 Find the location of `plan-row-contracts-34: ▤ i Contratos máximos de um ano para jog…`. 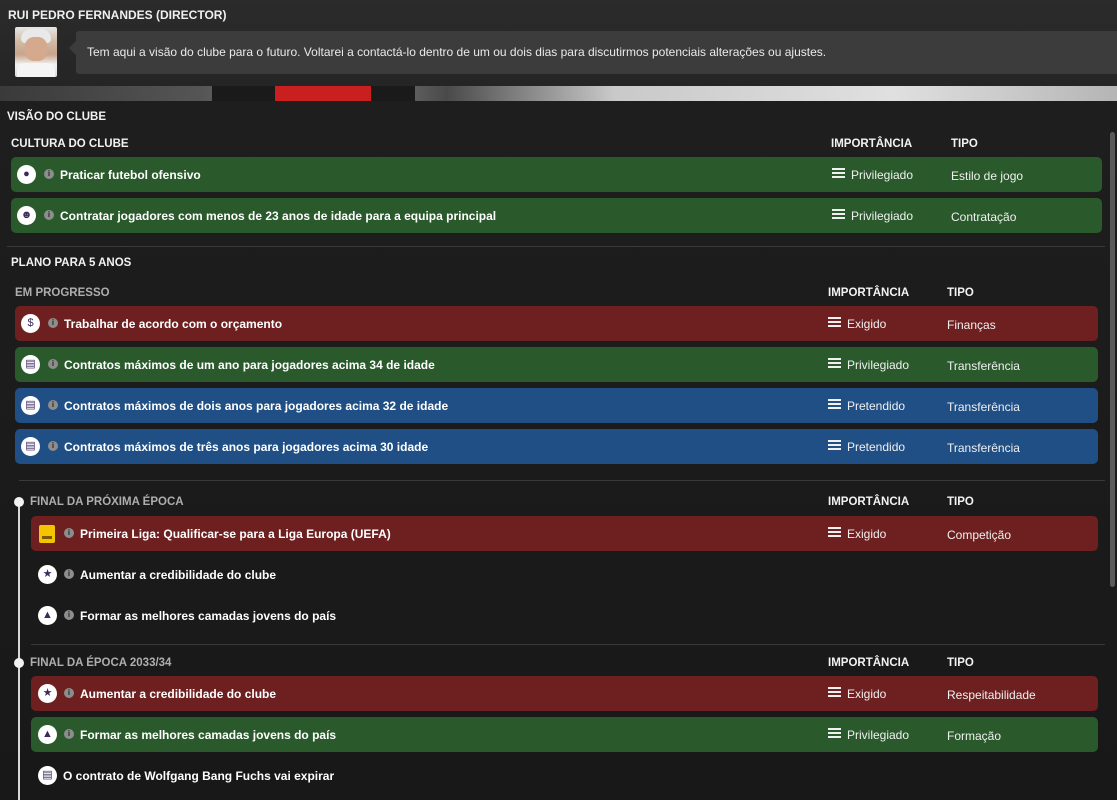

plan-row-contracts-34: ▤ i Contratos máximos de um ano para jog… is located at coordinates (556, 364).